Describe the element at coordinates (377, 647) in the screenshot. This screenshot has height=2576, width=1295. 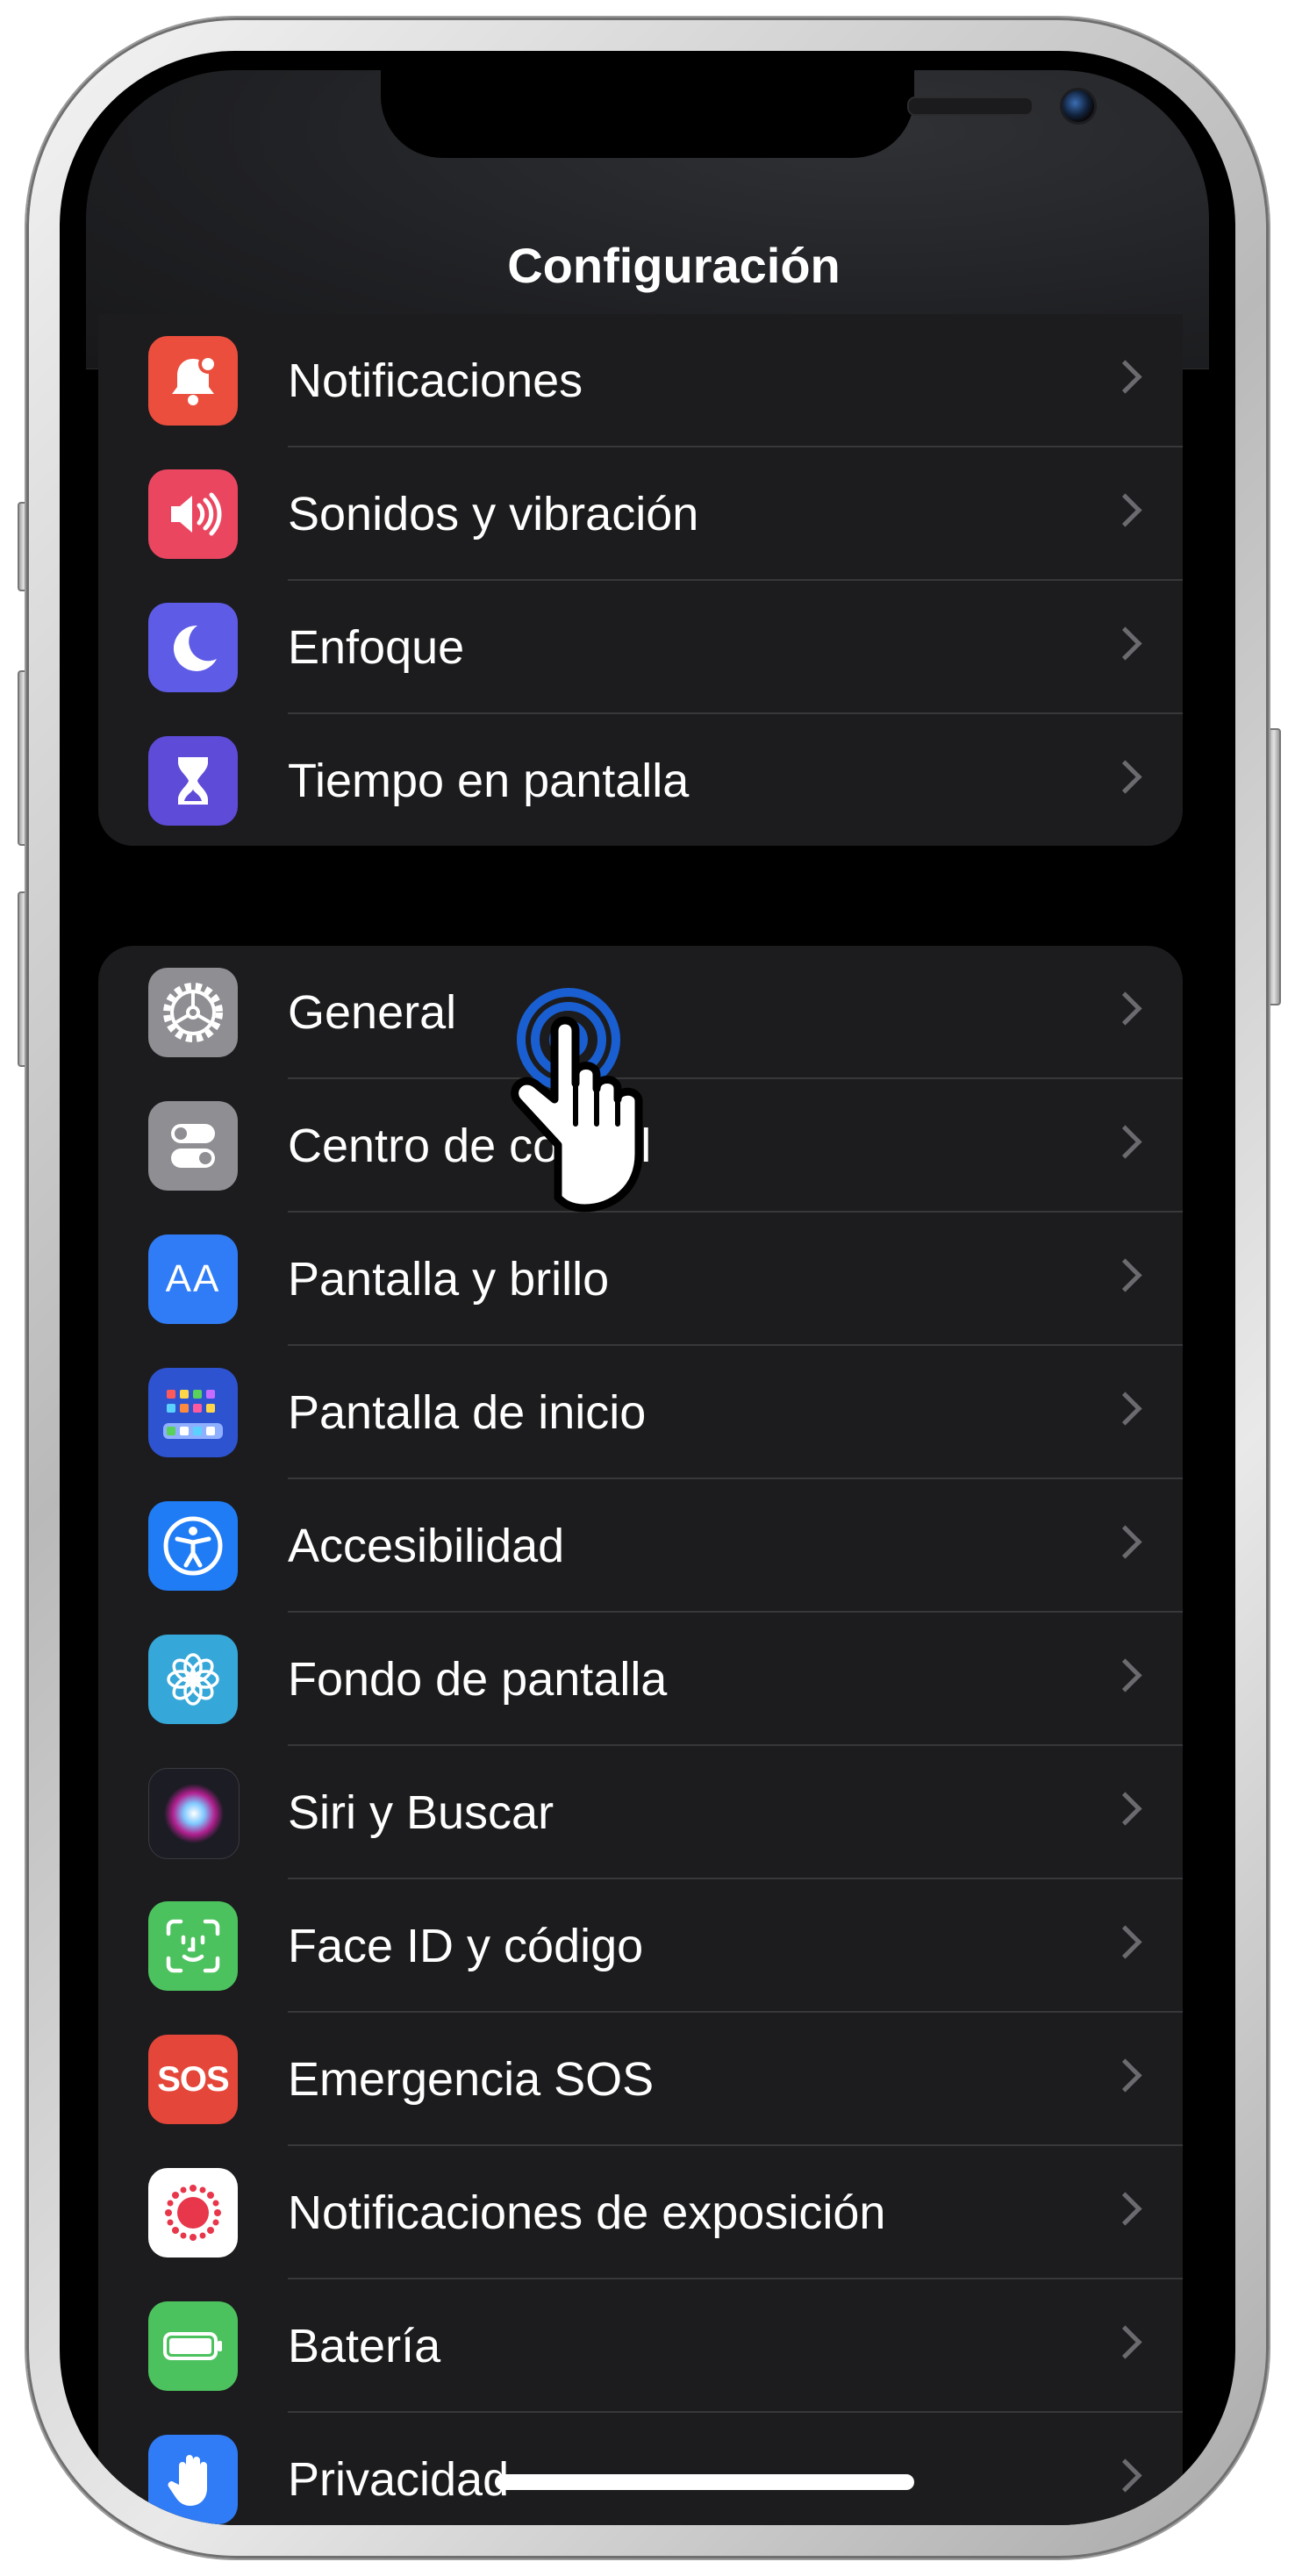
I see `settings-row-label: Enfoque` at that location.